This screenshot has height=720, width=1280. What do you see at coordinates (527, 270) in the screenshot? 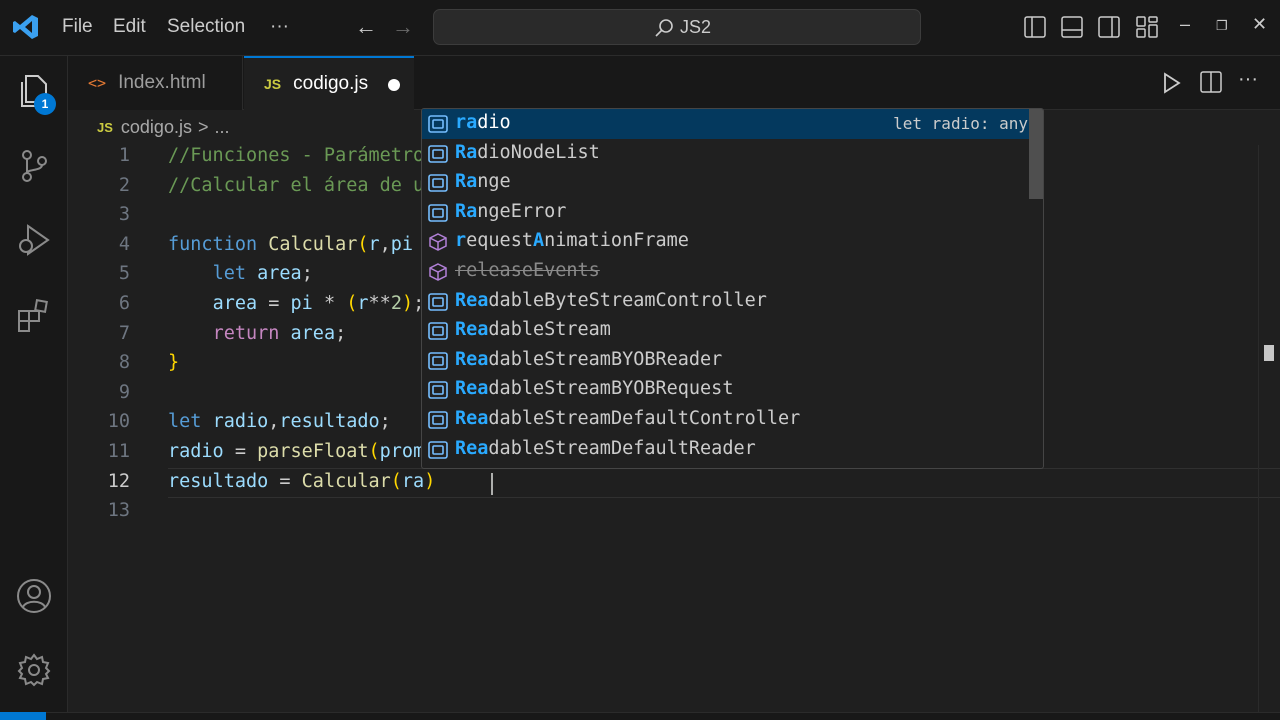
I see `suggestion-label: releaseEvents` at bounding box center [527, 270].